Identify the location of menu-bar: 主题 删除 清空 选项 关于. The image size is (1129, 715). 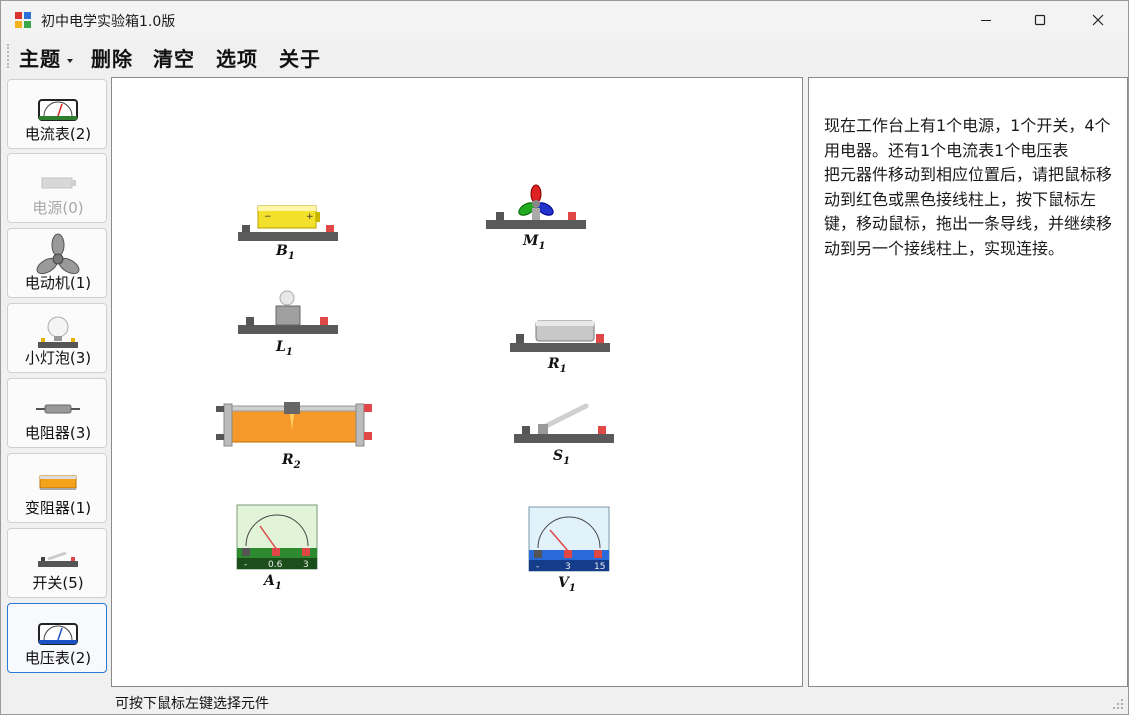
(564, 57).